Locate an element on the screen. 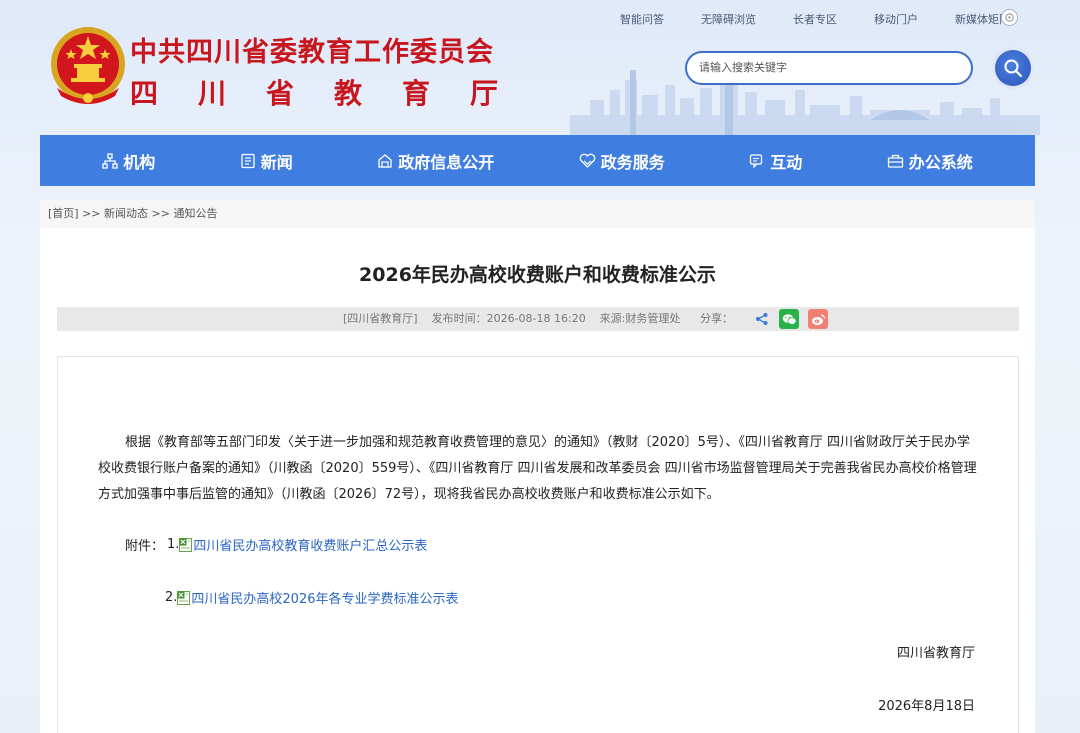  breadcrumb-news: 新闻动态 is located at coordinates (126, 213).